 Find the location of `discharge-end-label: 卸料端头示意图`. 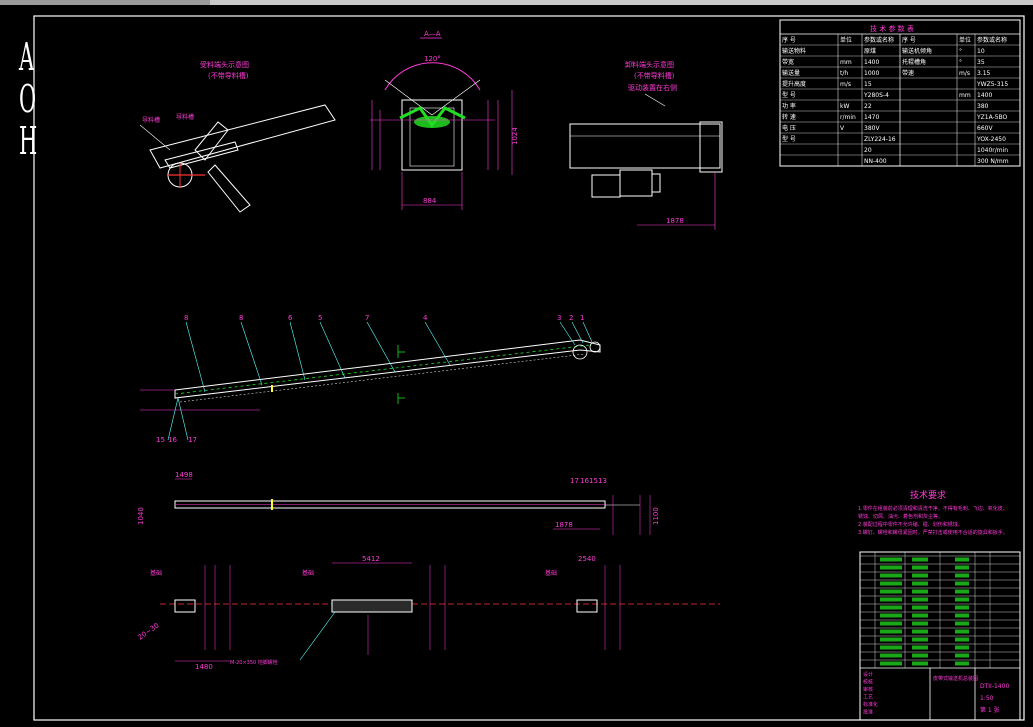

discharge-end-label: 卸料端头示意图 is located at coordinates (649, 64).